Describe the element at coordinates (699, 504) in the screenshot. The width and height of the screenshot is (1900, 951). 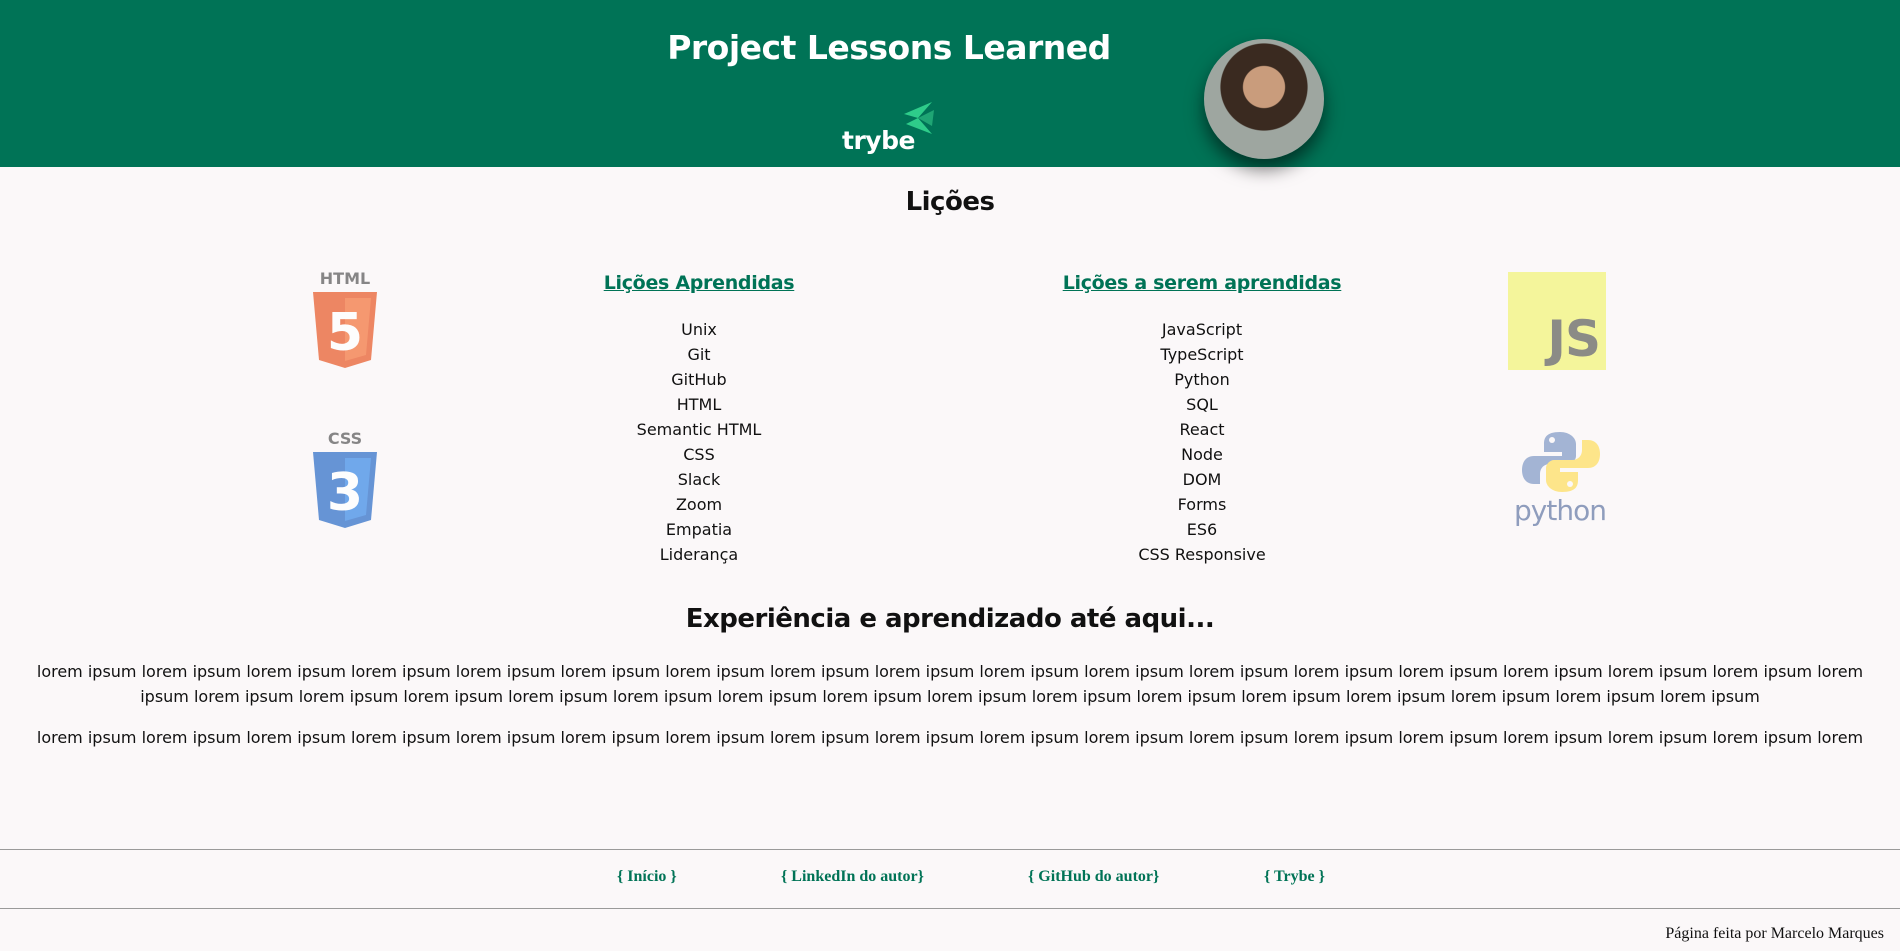
I see `list-item: Zoom` at that location.